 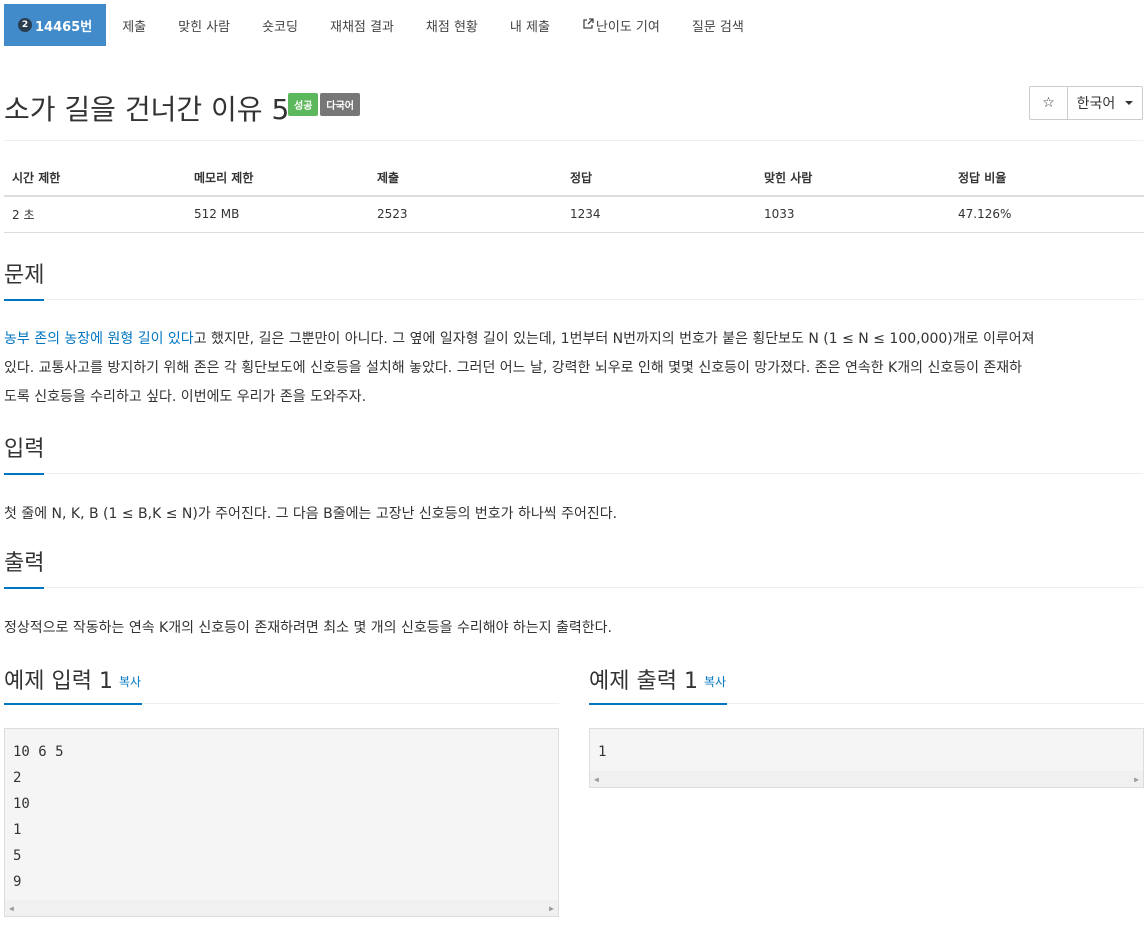 What do you see at coordinates (627, 27) in the screenshot?
I see `tab-difficulty-label: 난이도 기여` at bounding box center [627, 27].